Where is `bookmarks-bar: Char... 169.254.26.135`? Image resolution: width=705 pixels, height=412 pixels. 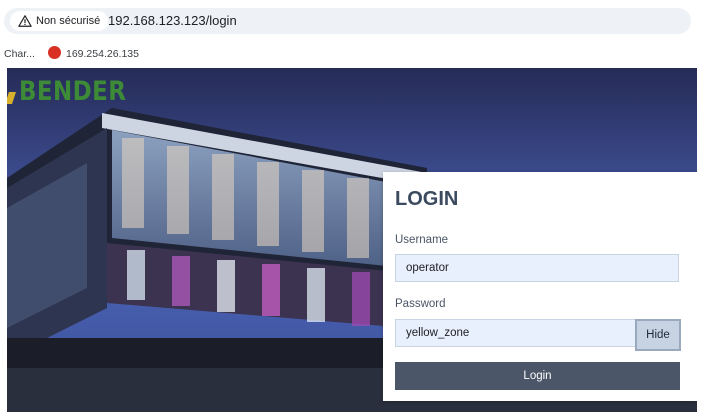 bookmarks-bar: Char... 169.254.26.135 is located at coordinates (352, 53).